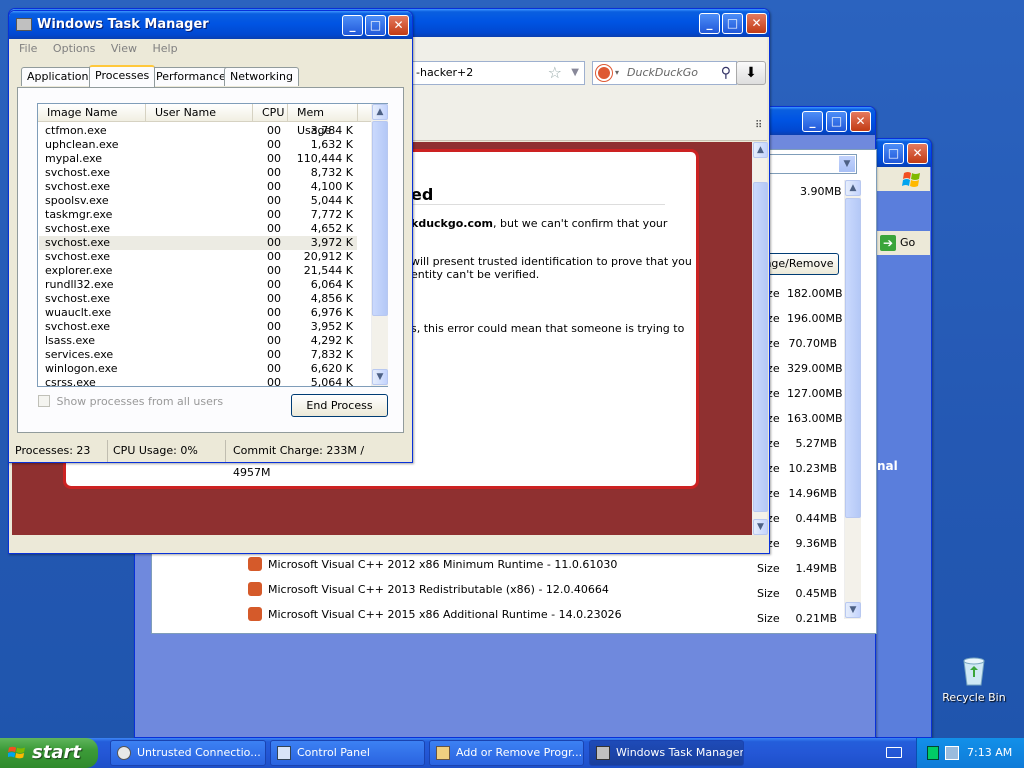 Image resolution: width=1024 pixels, height=768 pixels. Describe the element at coordinates (198, 229) in the screenshot. I see `process-row: svchost.exe 00 4,652 K` at that location.